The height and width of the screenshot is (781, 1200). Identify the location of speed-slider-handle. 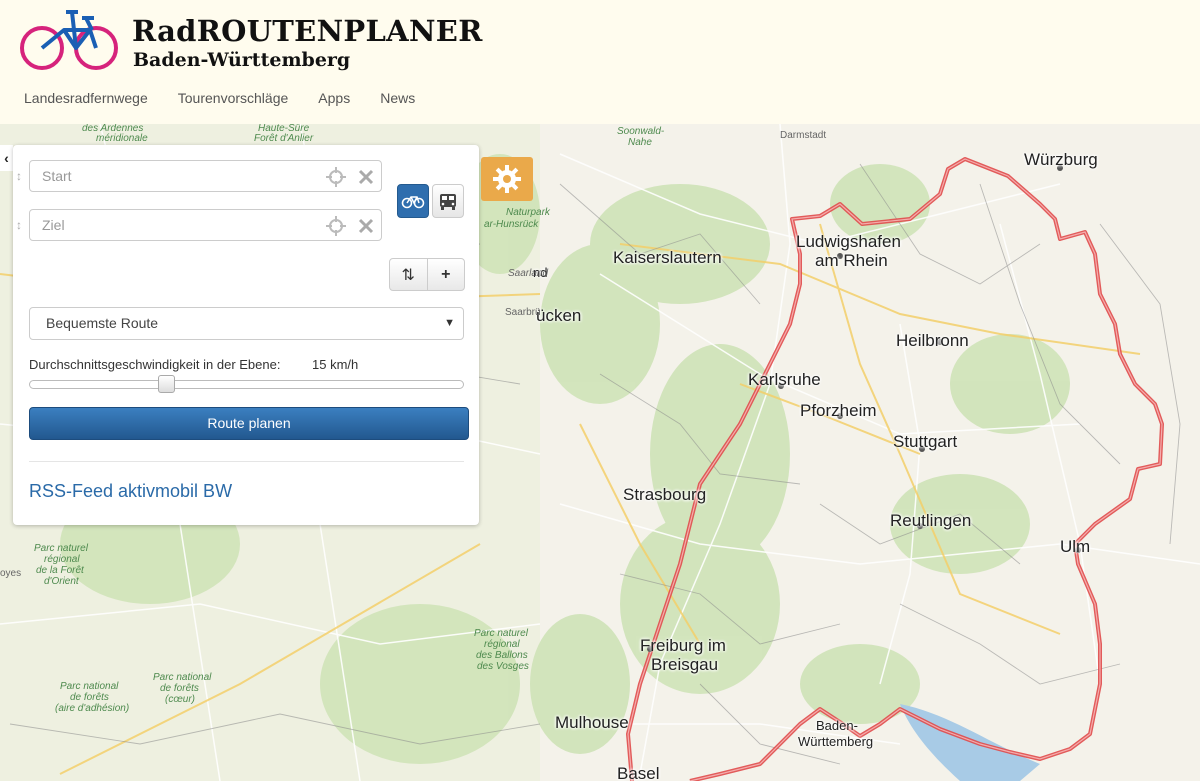
(166, 384).